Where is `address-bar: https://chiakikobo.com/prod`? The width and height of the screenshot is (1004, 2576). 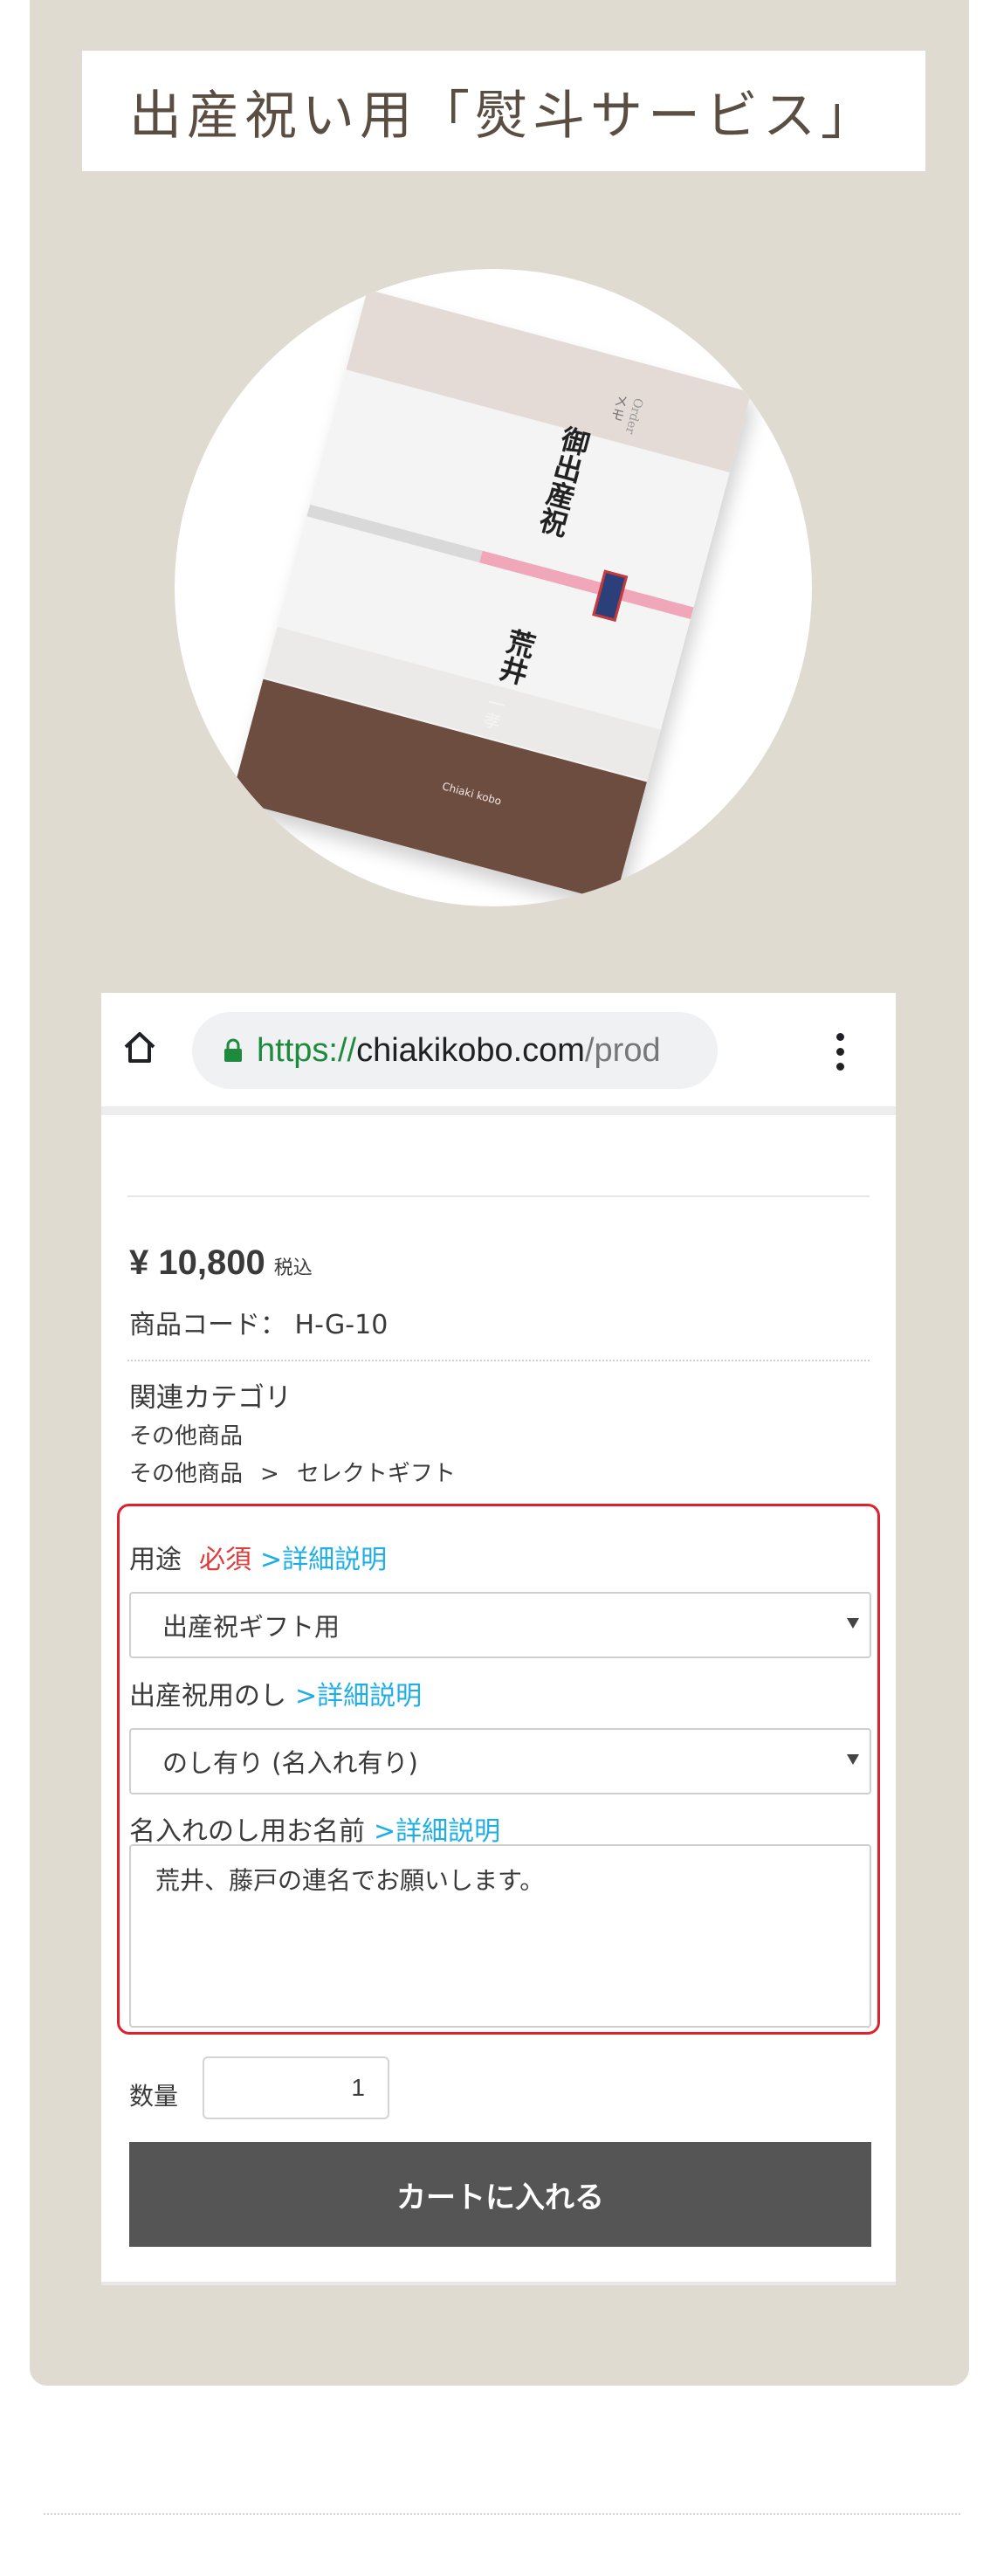
address-bar: https://chiakikobo.com/prod is located at coordinates (498, 1054).